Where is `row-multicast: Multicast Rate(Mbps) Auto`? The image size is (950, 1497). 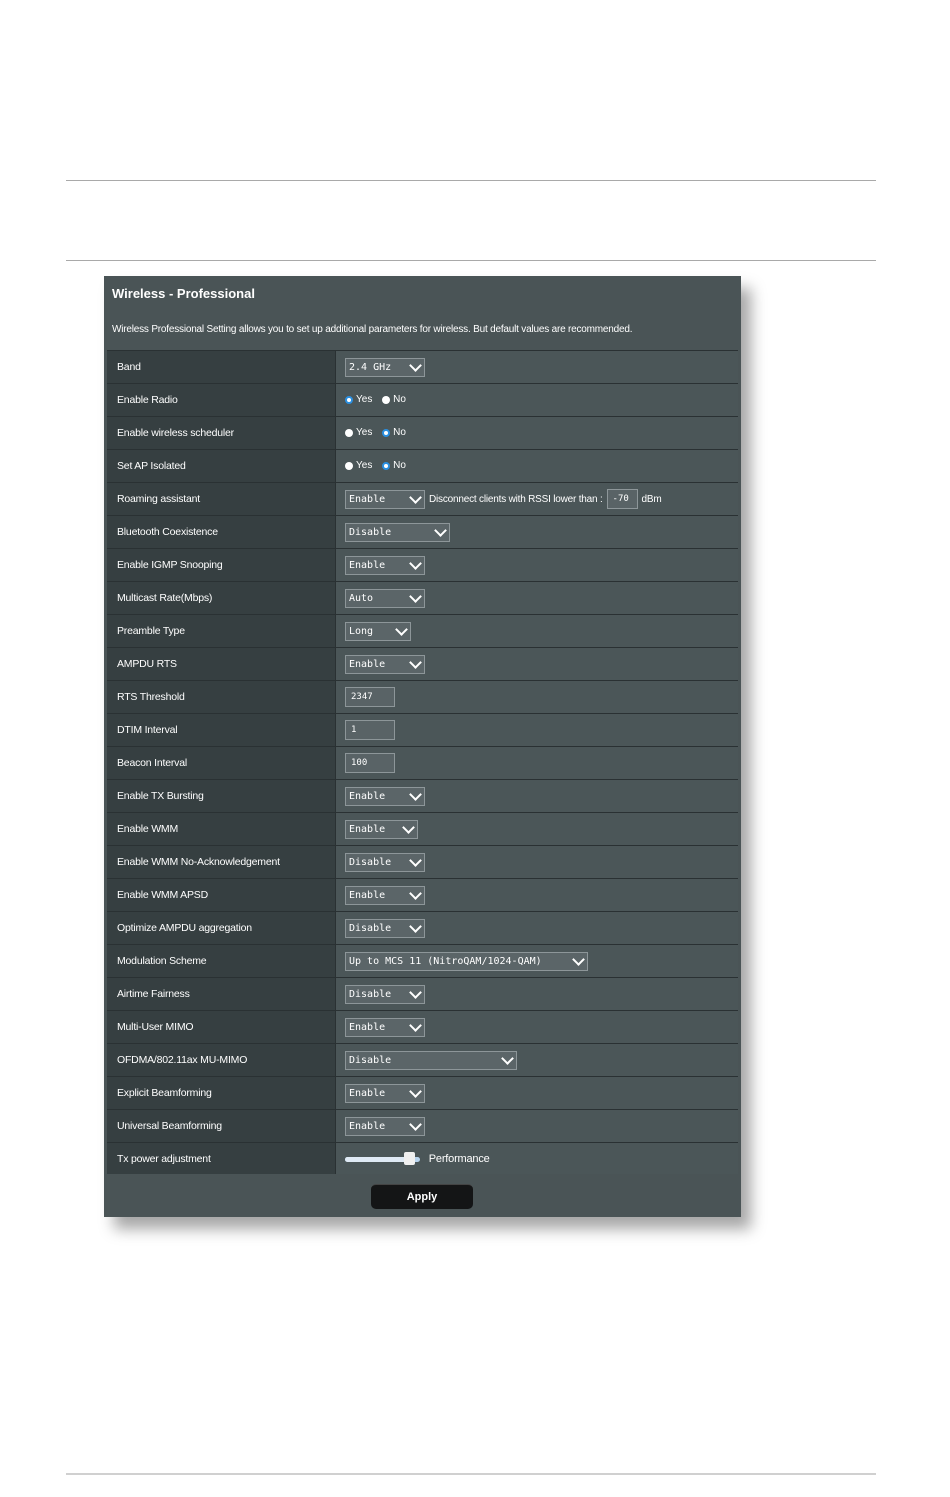 row-multicast: Multicast Rate(Mbps) Auto is located at coordinates (422, 598).